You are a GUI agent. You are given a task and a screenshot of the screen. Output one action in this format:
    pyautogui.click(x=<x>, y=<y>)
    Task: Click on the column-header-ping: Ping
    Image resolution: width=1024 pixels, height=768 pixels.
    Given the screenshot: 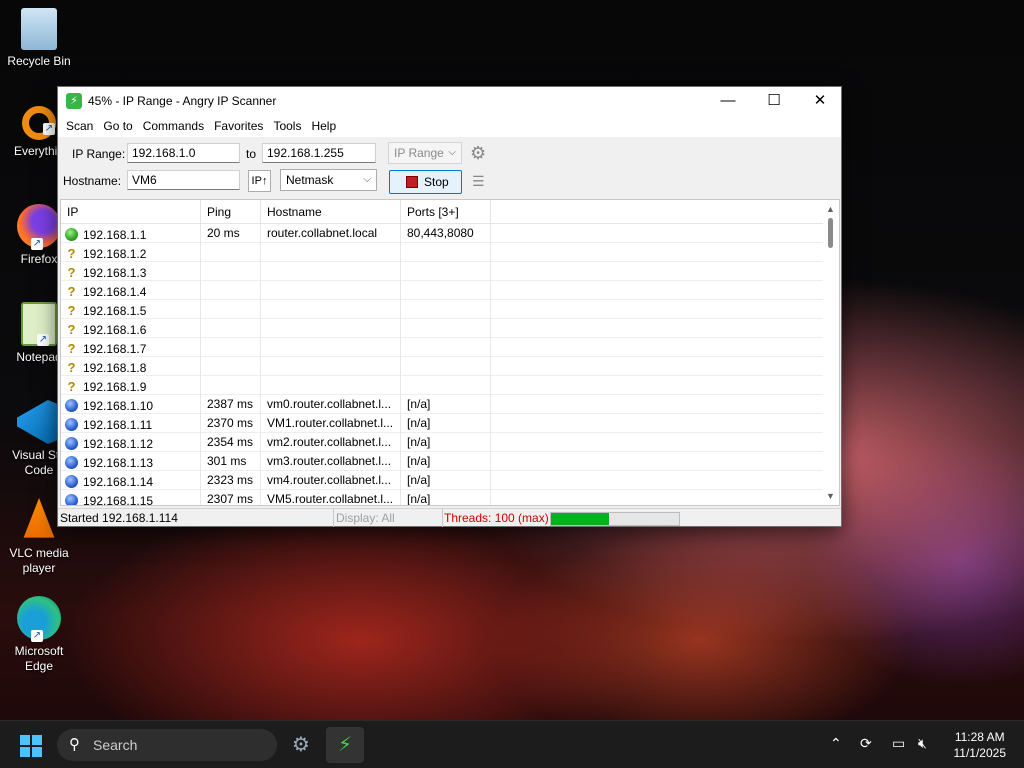 What is the action you would take?
    pyautogui.click(x=231, y=212)
    